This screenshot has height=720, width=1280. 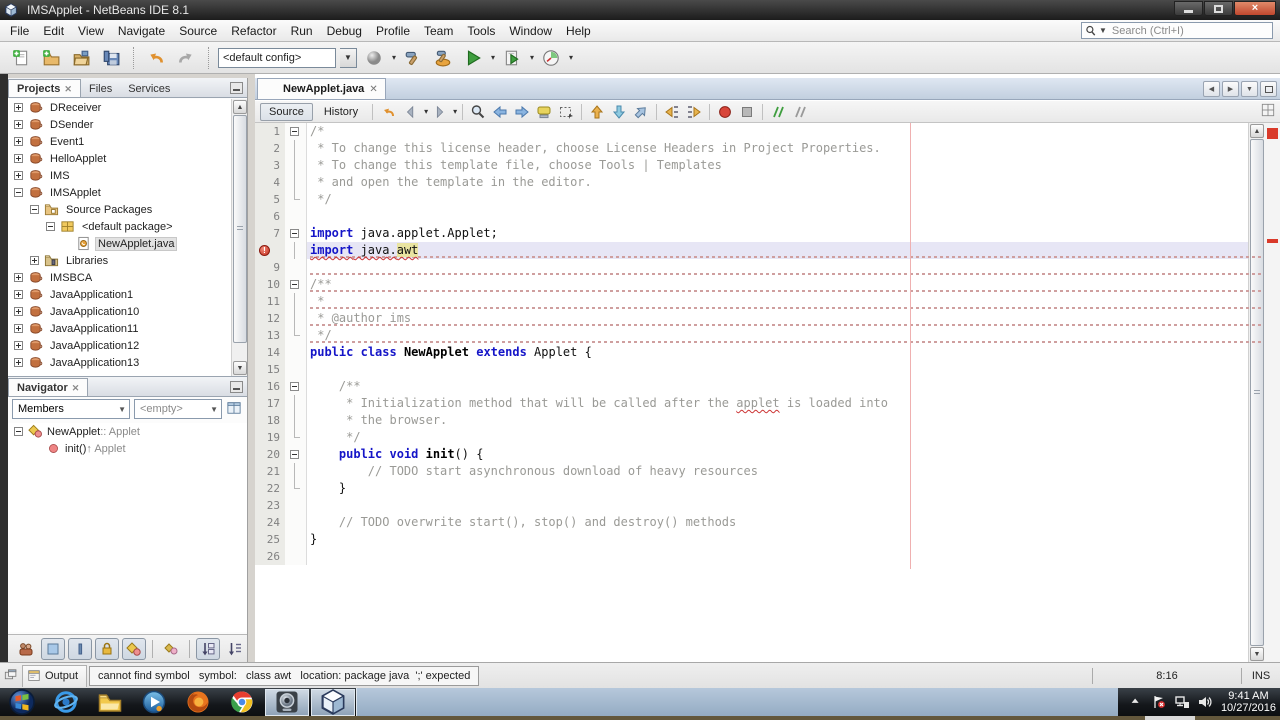 What do you see at coordinates (71, 409) in the screenshot?
I see `members-filter-select: Members ▼` at bounding box center [71, 409].